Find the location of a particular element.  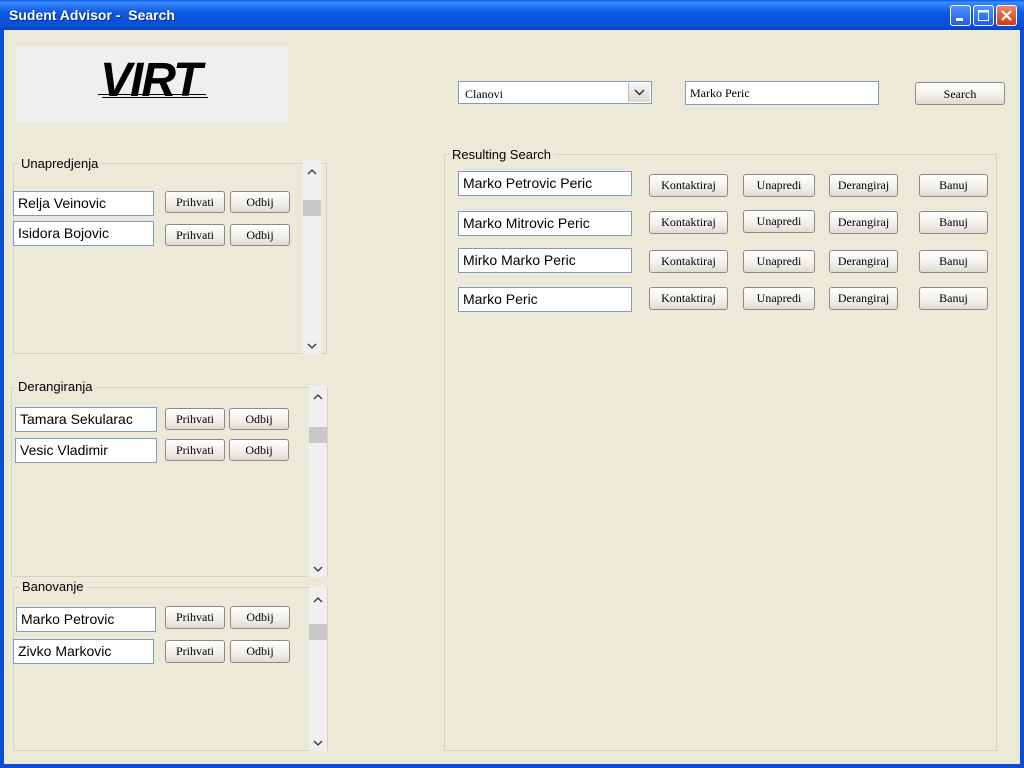

list-item-name: Relja Veinovic is located at coordinates (83, 203).